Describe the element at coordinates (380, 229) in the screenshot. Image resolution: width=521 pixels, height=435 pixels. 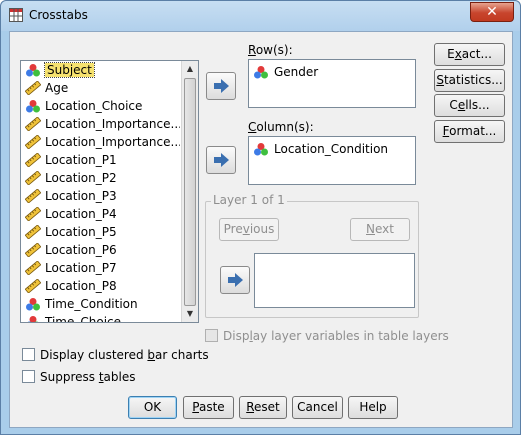
I see `next-layer-button: Next` at that location.